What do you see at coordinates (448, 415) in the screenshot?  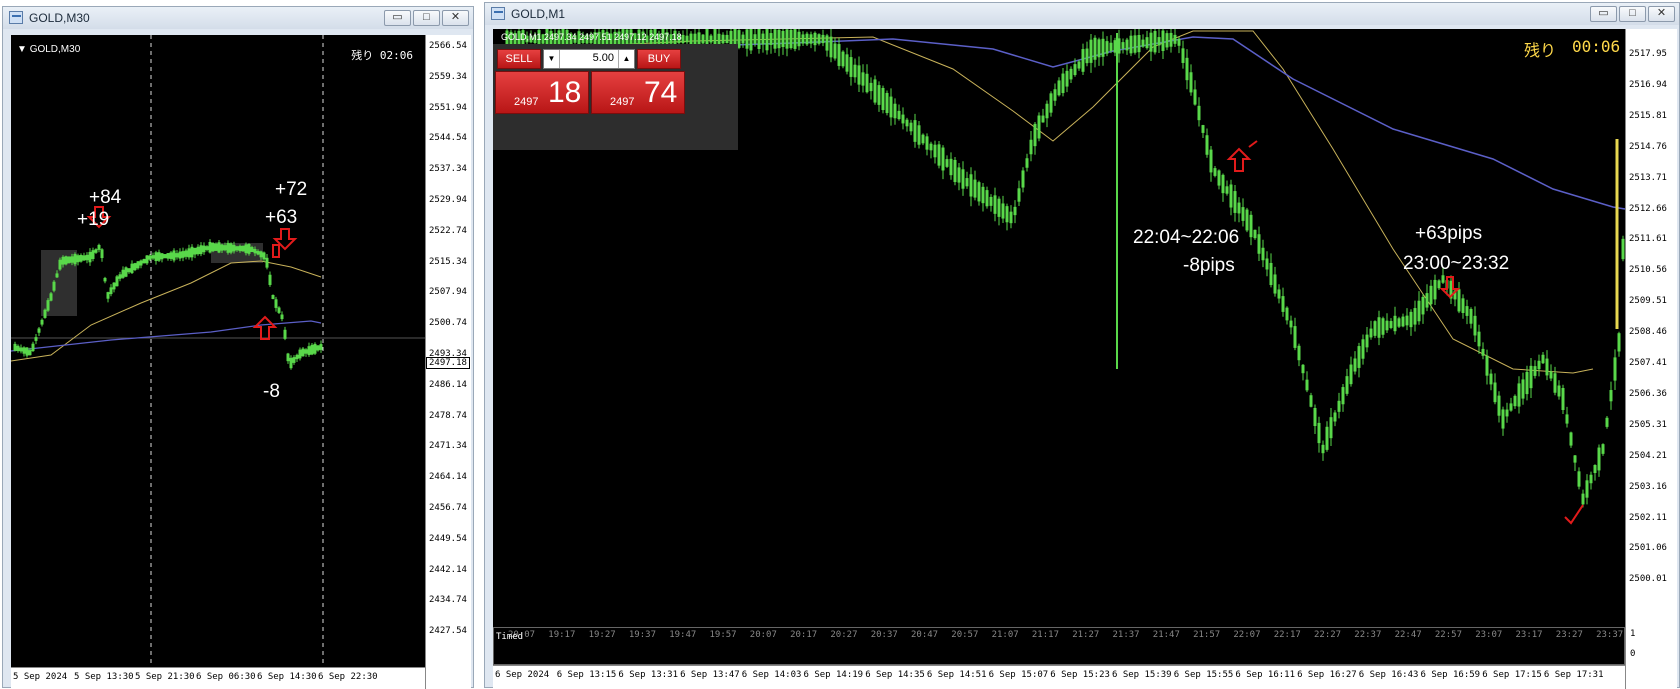 I see `m30-y-tick: 2478.74` at bounding box center [448, 415].